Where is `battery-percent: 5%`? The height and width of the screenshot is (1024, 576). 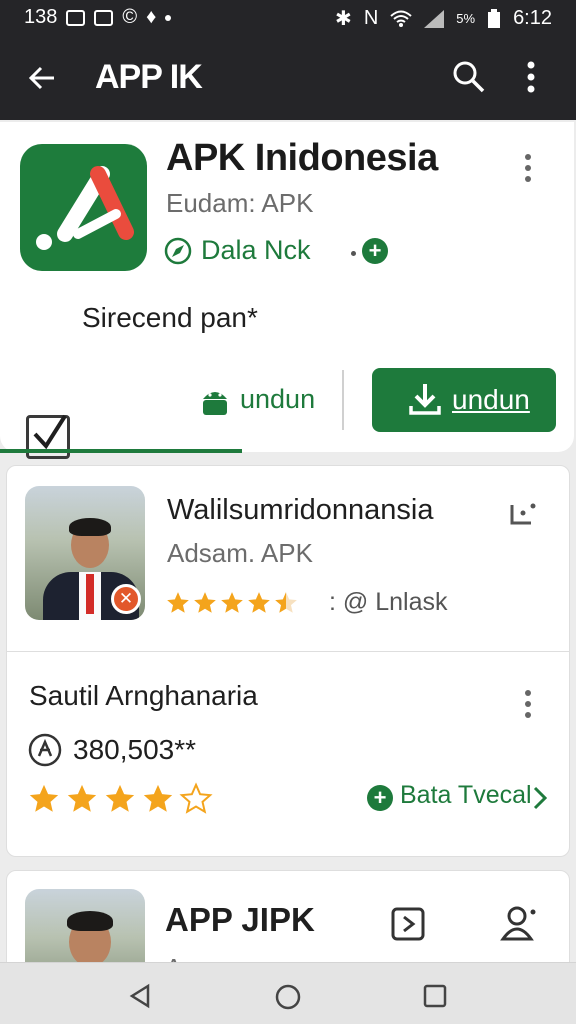
battery-percent: 5% is located at coordinates (466, 18).